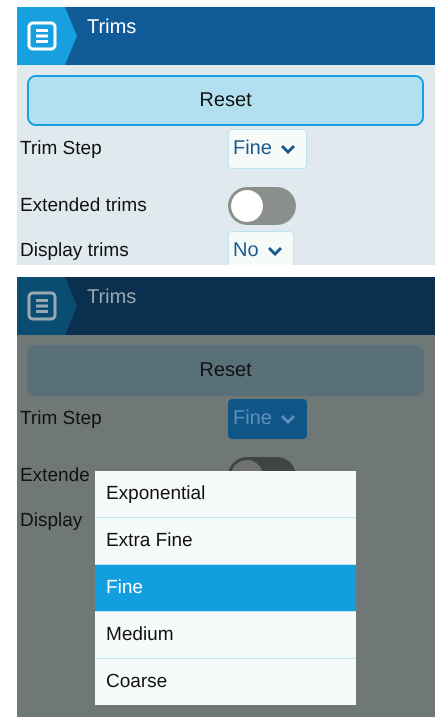  Describe the element at coordinates (262, 205) in the screenshot. I see `toggle-switch` at that location.